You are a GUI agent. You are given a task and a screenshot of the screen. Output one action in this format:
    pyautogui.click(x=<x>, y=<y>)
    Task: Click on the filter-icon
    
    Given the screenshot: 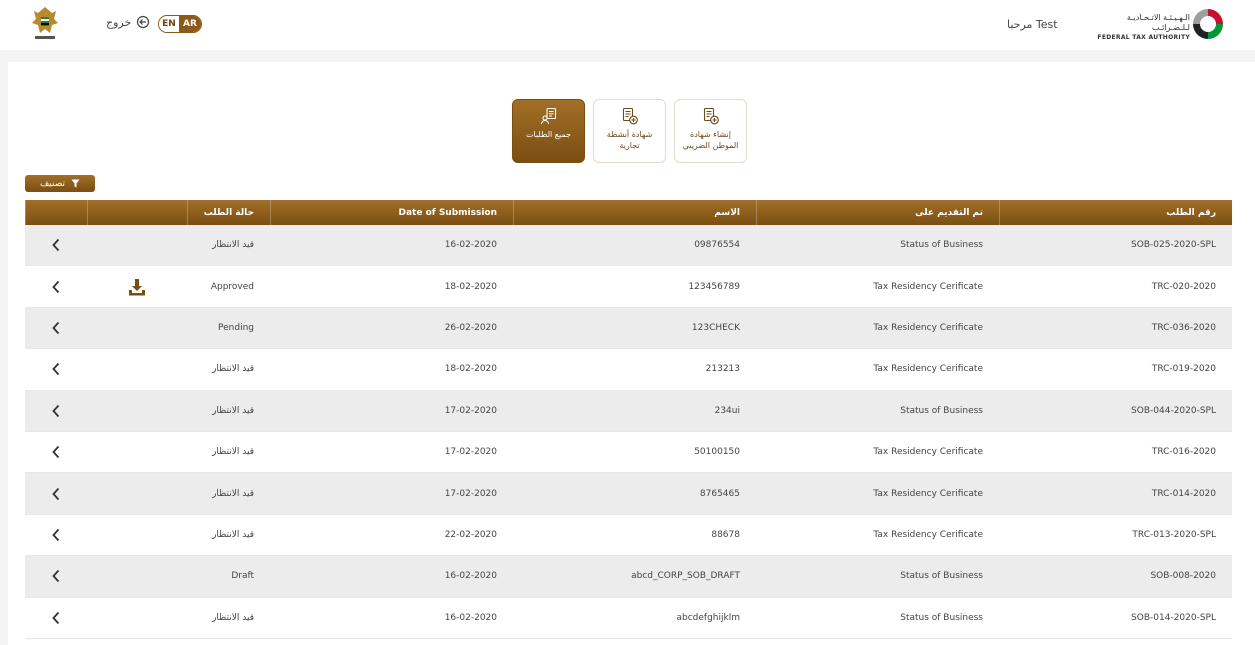 What is the action you would take?
    pyautogui.click(x=75, y=183)
    